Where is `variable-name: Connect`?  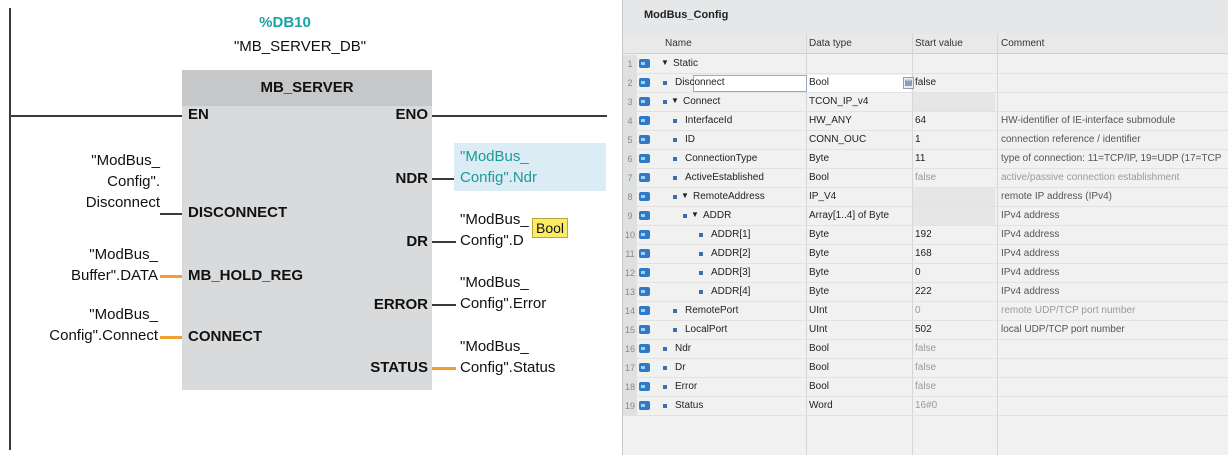
variable-name: Connect is located at coordinates (701, 101).